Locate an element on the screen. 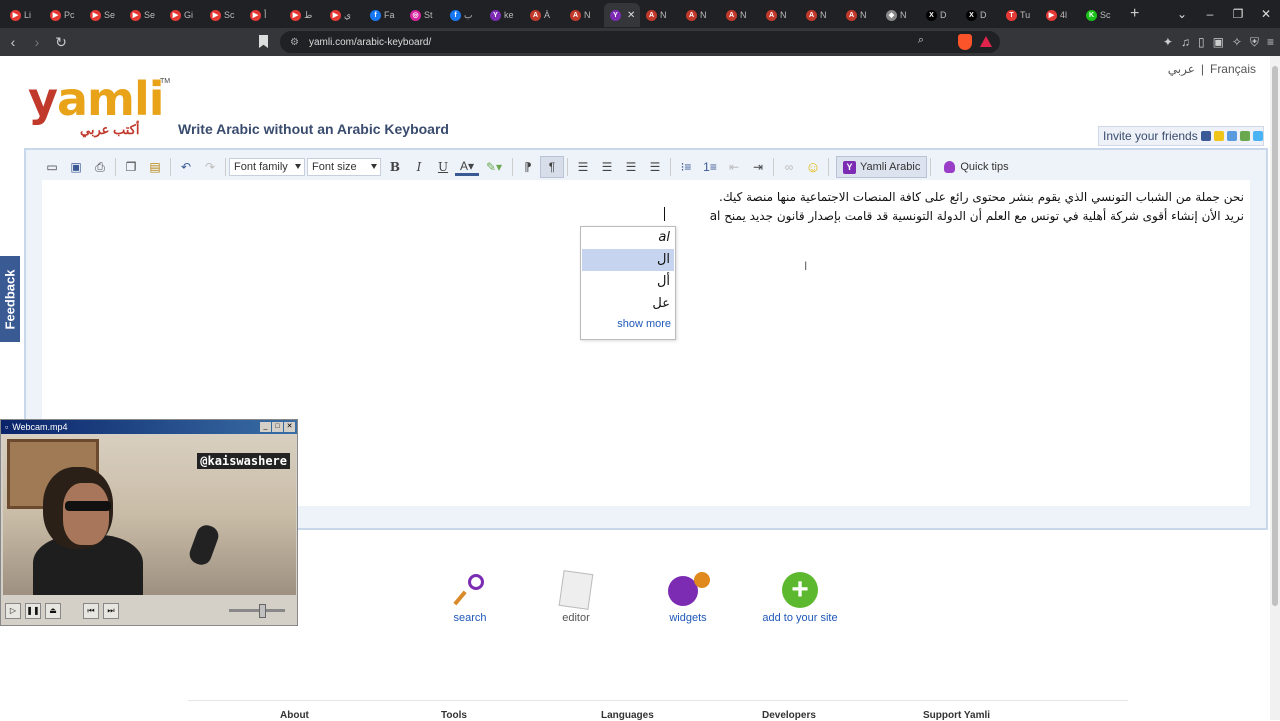 This screenshot has width=1280, height=721. twitter-icon is located at coordinates (1257, 136).